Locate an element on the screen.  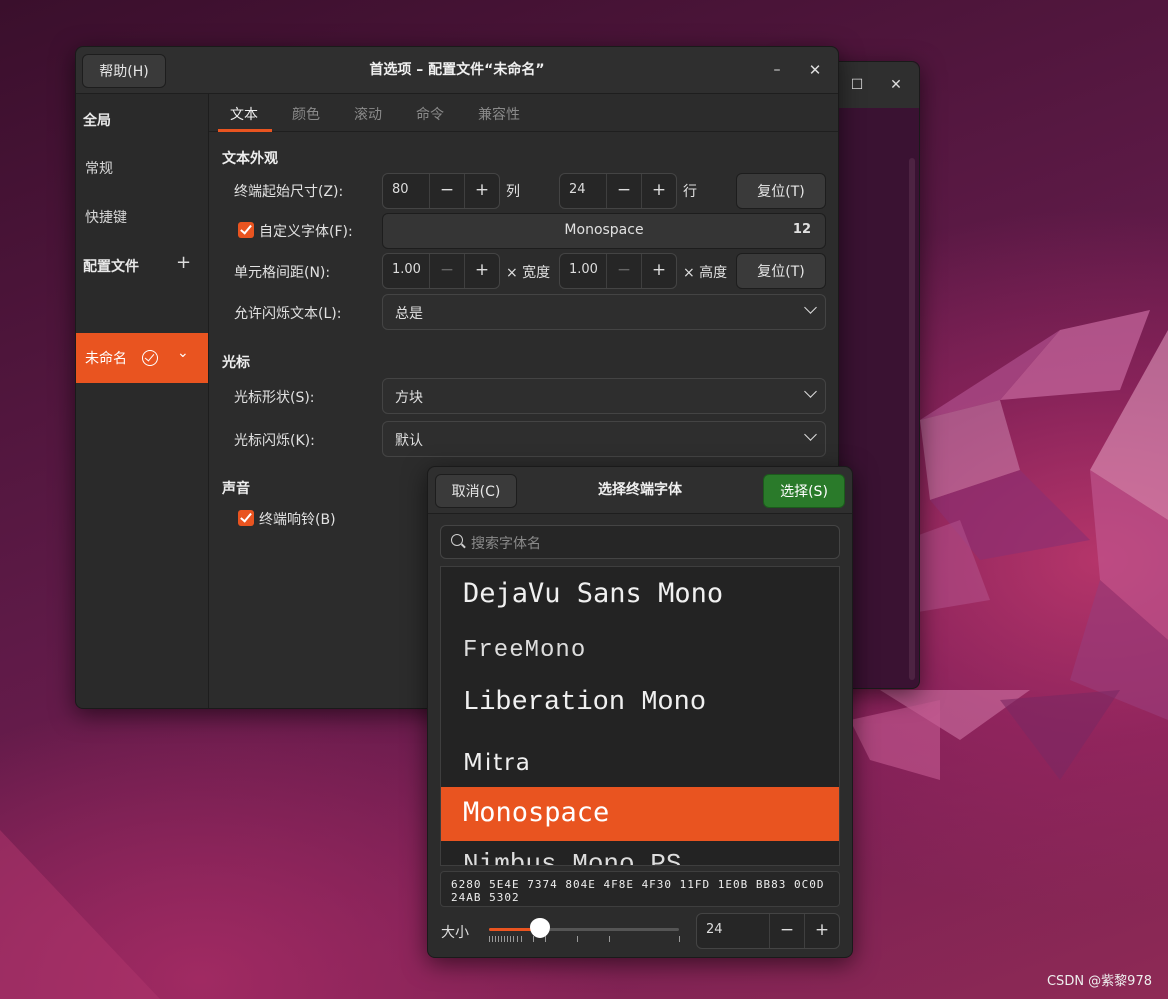
tab-command: 命令 is located at coordinates (430, 114).